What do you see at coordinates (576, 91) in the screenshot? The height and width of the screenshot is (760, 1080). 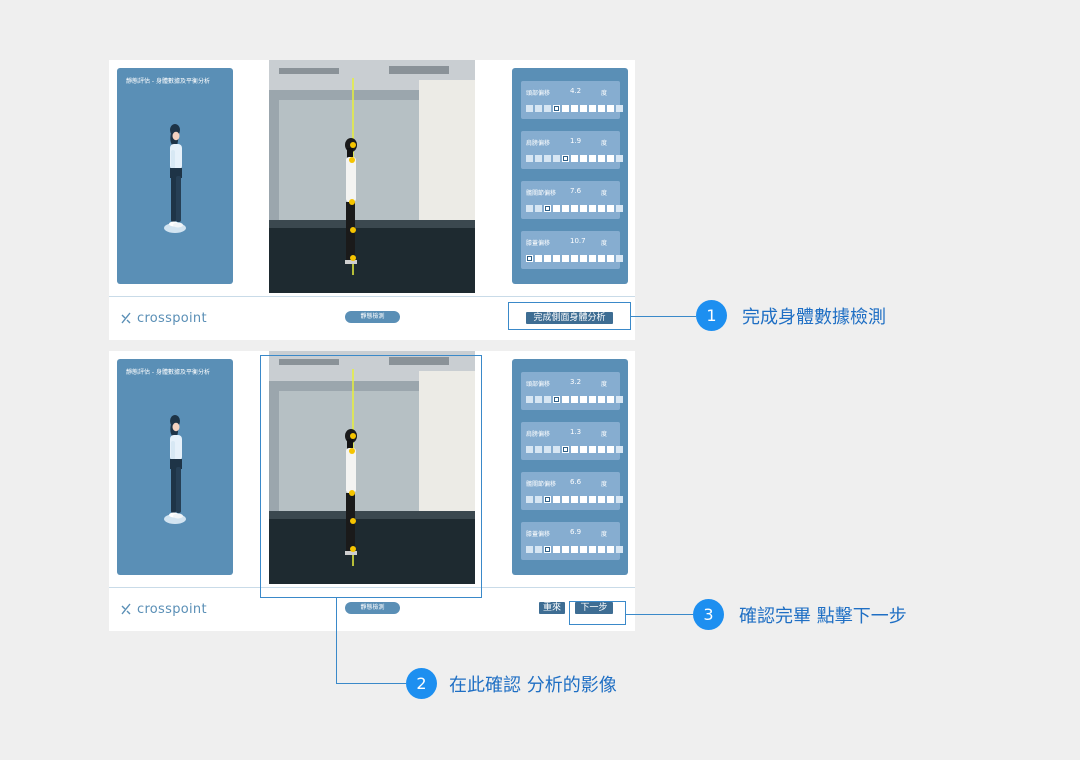 I see `metric-value: 4.2` at bounding box center [576, 91].